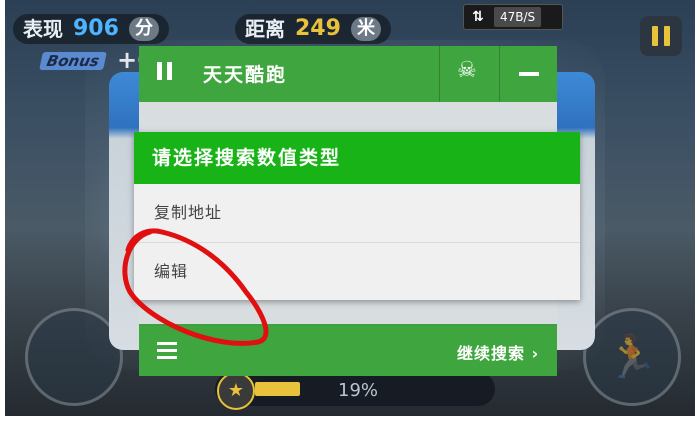 The image size is (700, 422). What do you see at coordinates (655, 36) in the screenshot?
I see `pause-icon` at bounding box center [655, 36].